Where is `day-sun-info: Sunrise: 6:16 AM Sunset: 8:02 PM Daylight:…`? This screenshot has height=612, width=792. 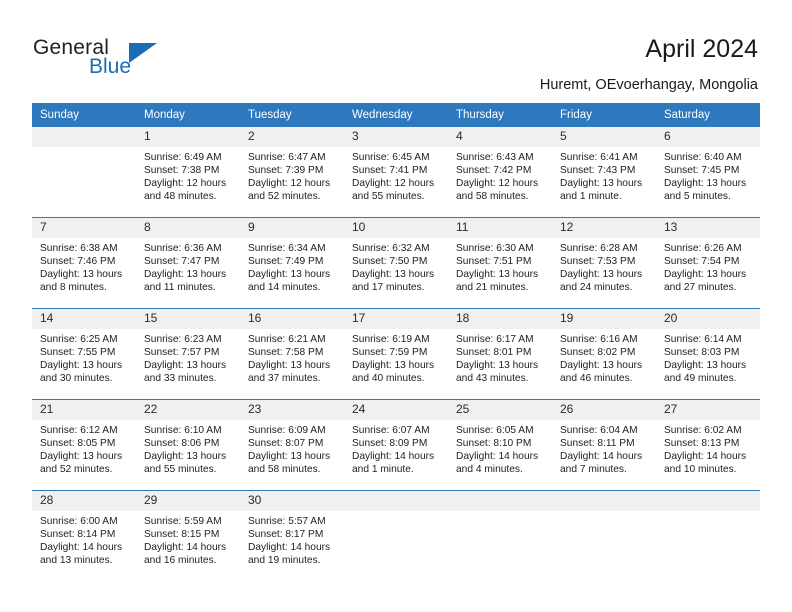 day-sun-info: Sunrise: 6:16 AM Sunset: 8:02 PM Daylight:… is located at coordinates (604, 357).